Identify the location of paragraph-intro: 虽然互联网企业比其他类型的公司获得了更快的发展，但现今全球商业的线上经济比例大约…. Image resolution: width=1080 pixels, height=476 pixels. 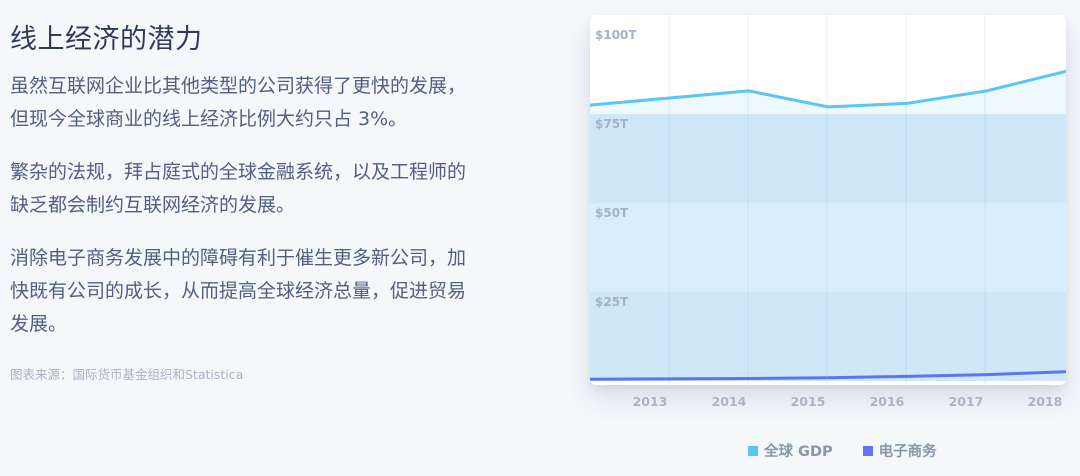
(238, 102).